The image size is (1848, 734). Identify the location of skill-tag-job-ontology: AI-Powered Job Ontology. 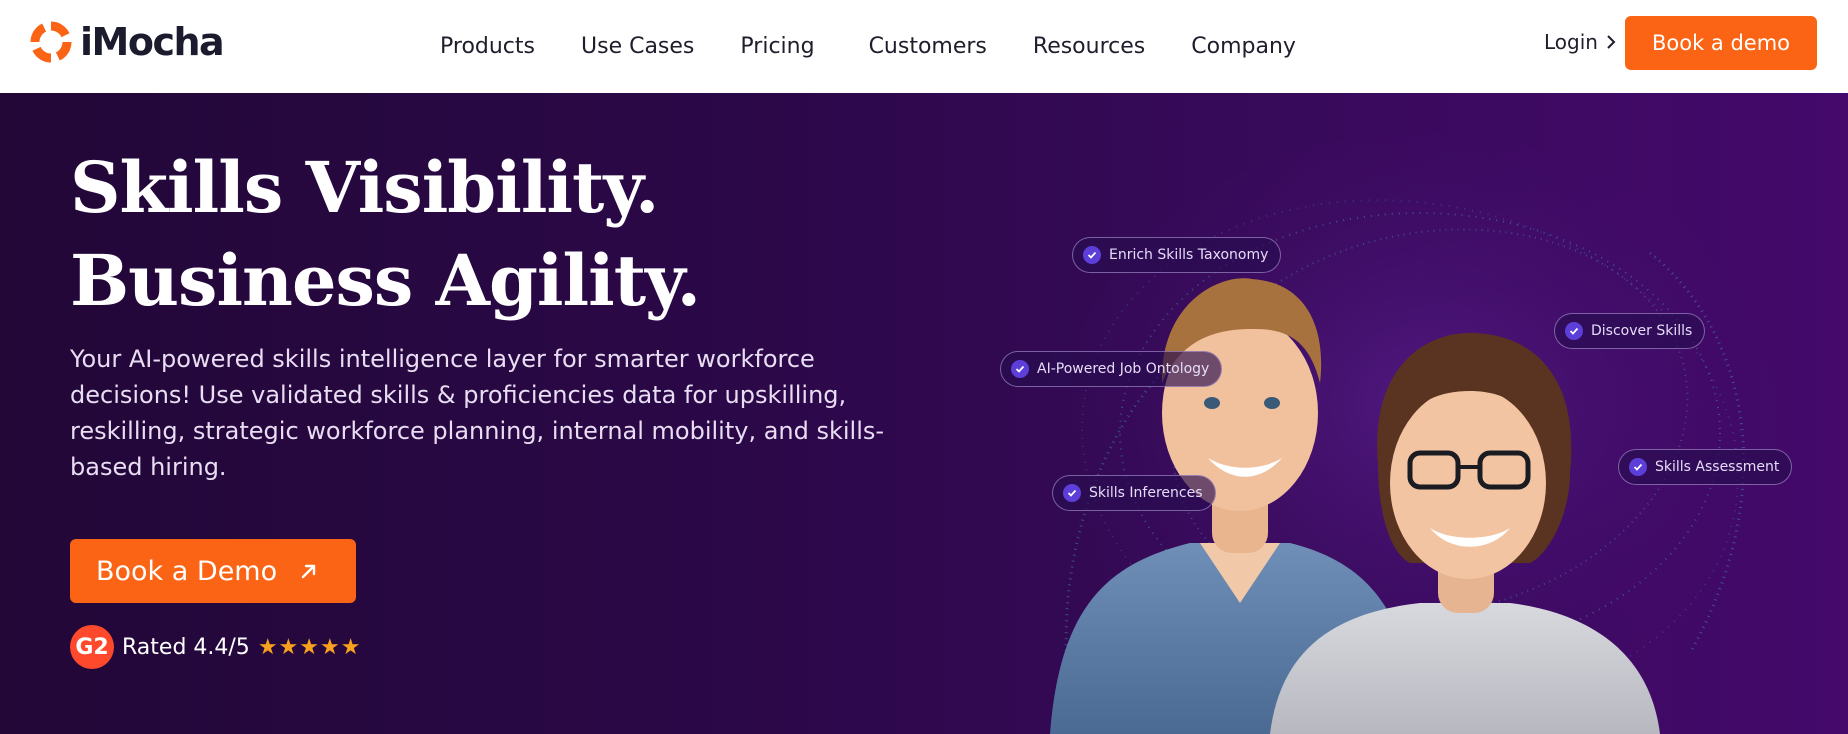
(1111, 369).